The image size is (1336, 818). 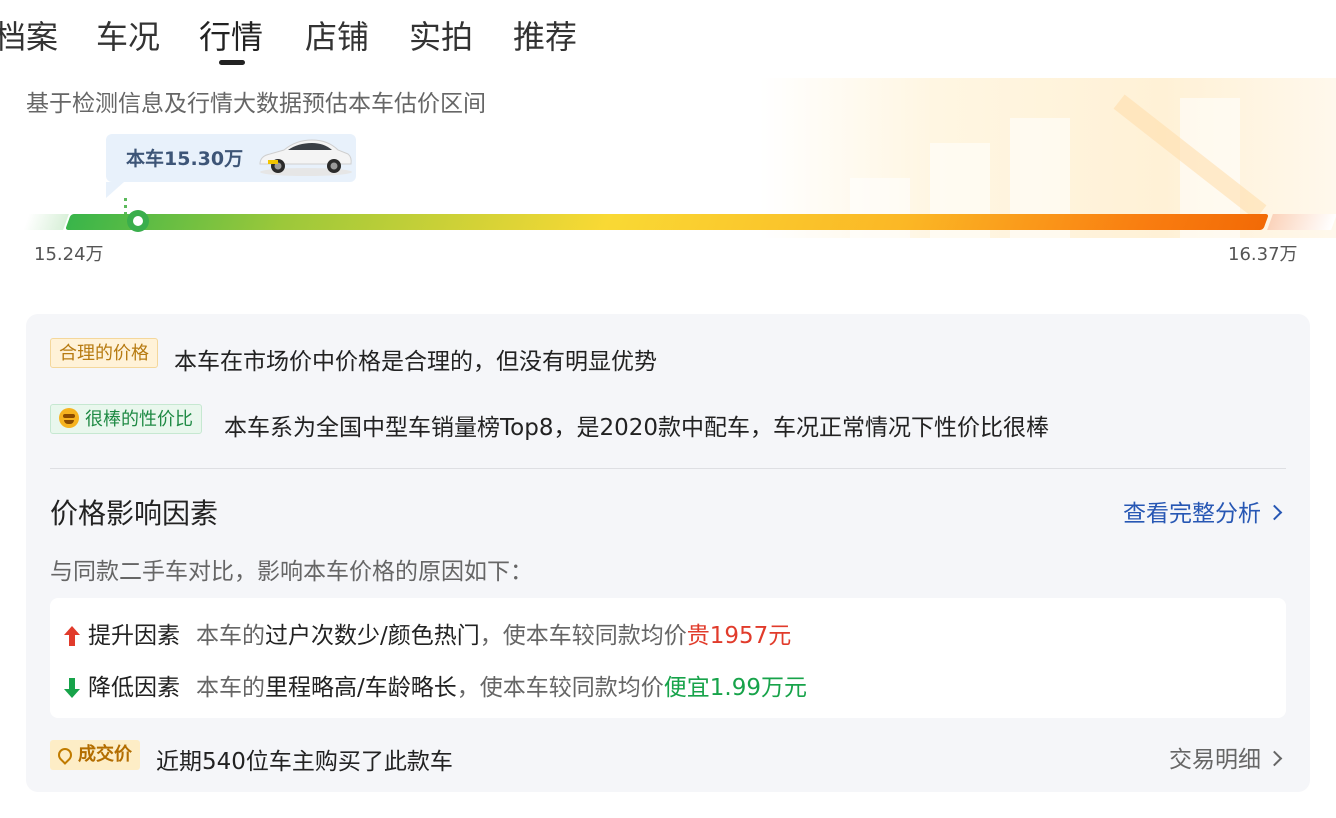 What do you see at coordinates (1192, 514) in the screenshot?
I see `full-analysis-label: 查看完整分析` at bounding box center [1192, 514].